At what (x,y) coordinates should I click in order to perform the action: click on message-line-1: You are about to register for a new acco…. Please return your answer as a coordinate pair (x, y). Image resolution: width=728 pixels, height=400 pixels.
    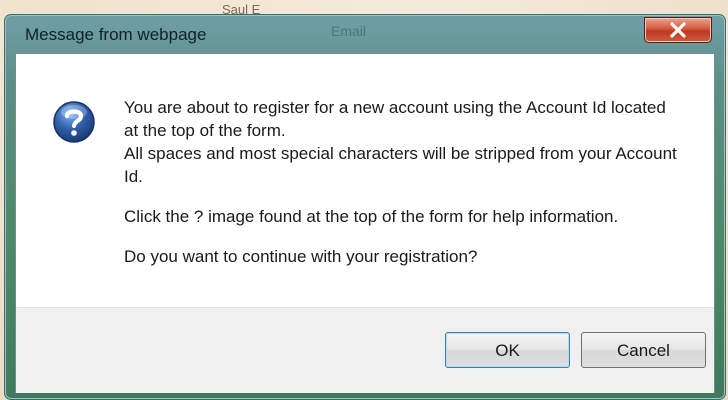
    Looking at the image, I should click on (395, 119).